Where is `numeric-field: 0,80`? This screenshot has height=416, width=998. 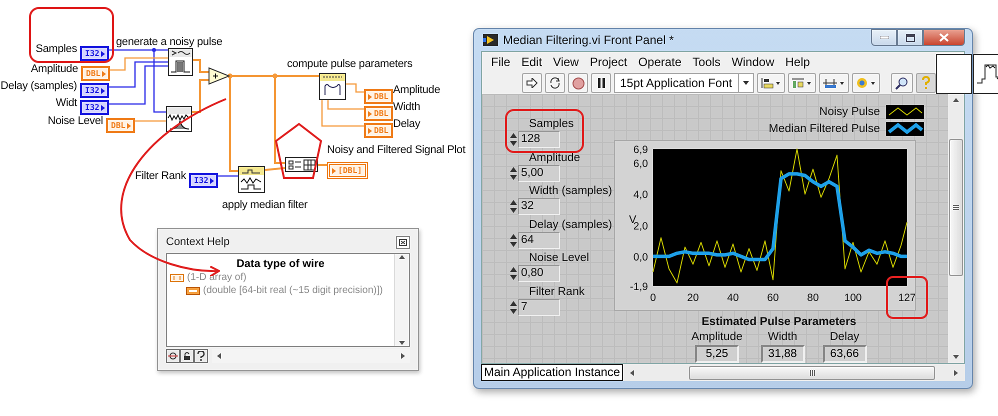 numeric-field: 0,80 is located at coordinates (539, 273).